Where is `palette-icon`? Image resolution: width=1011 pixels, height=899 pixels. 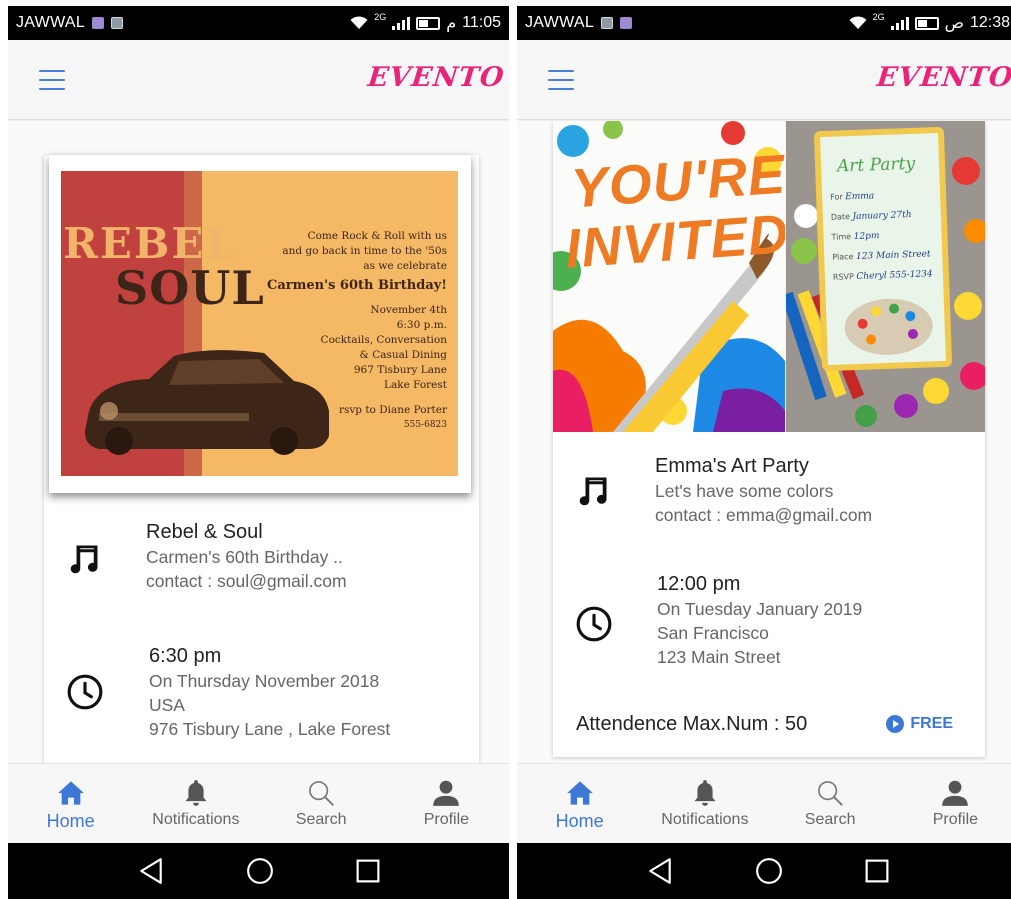 palette-icon is located at coordinates (888, 326).